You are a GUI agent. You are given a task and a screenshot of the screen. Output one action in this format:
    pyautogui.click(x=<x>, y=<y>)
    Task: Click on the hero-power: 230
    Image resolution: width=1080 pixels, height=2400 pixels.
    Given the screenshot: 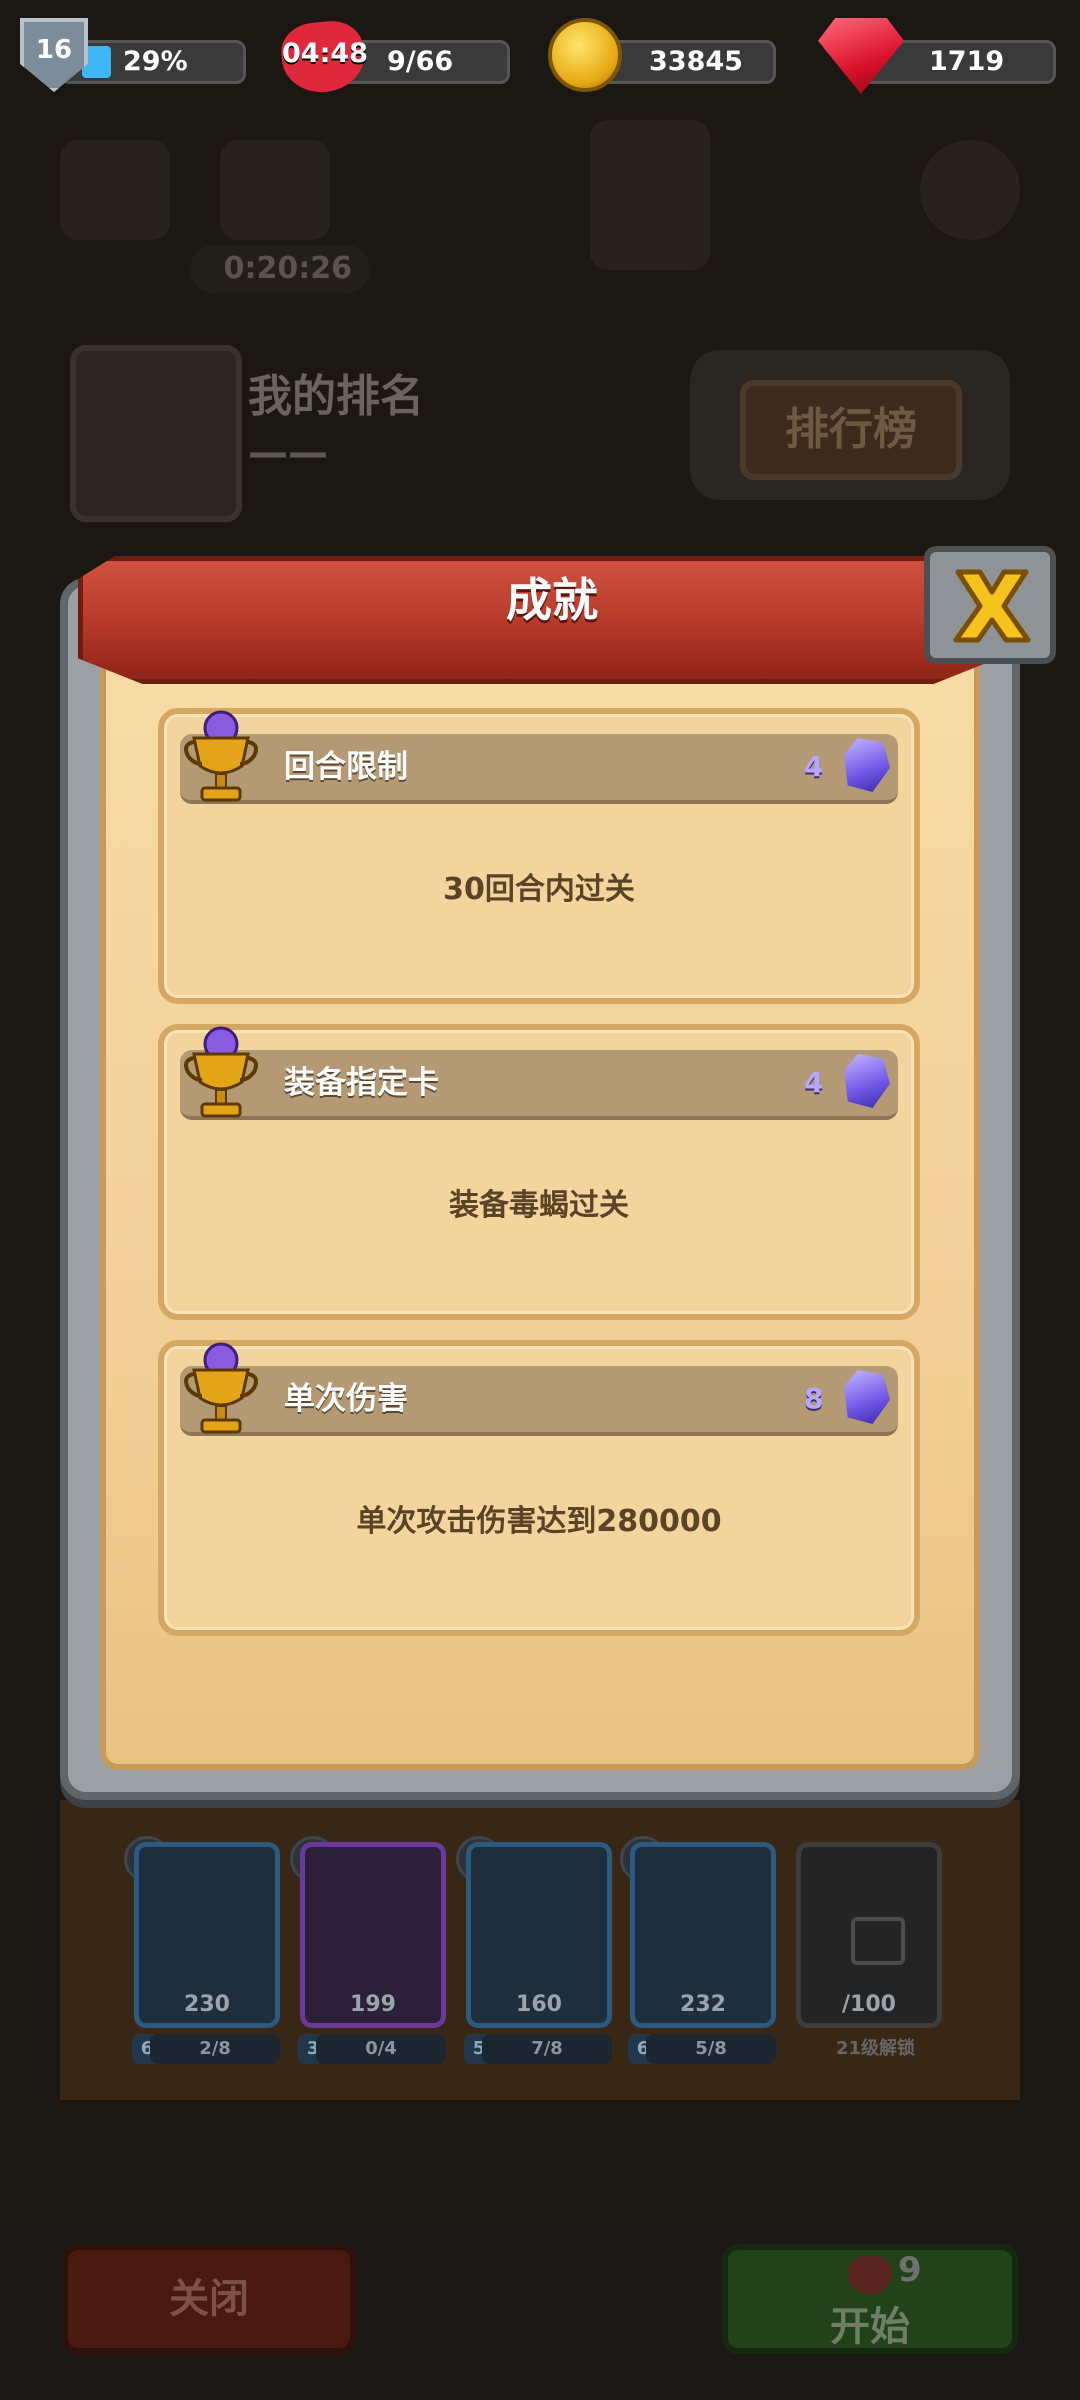 What is the action you would take?
    pyautogui.click(x=207, y=2004)
    